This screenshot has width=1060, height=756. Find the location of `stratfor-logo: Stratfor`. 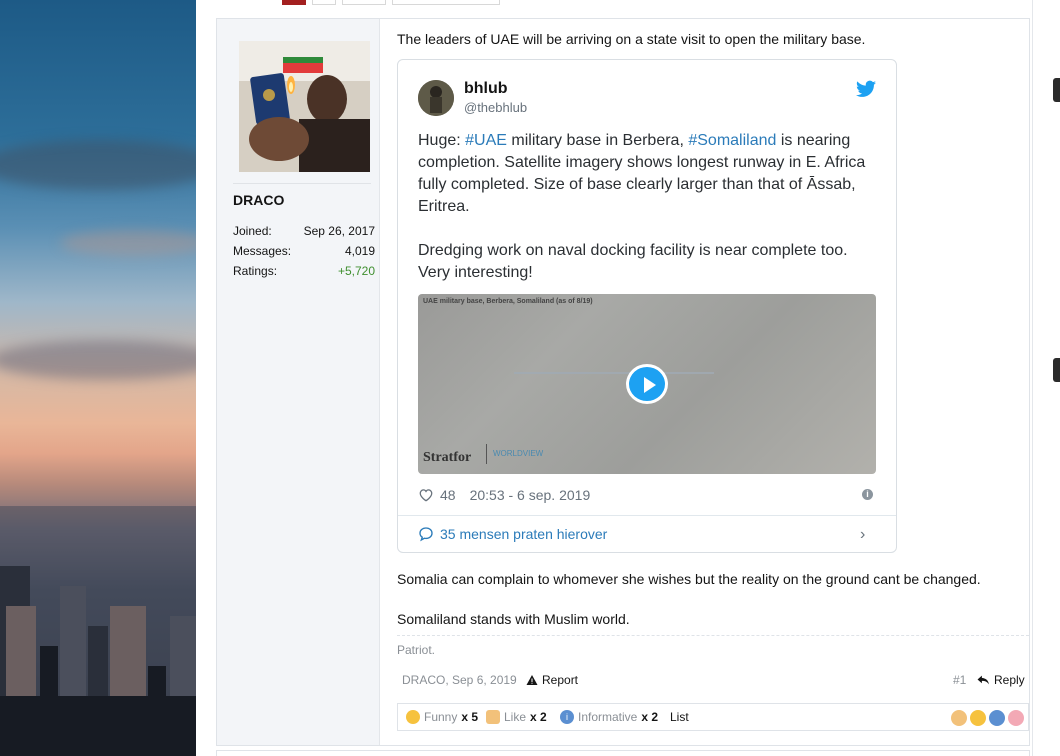

stratfor-logo: Stratfor is located at coordinates (447, 457).